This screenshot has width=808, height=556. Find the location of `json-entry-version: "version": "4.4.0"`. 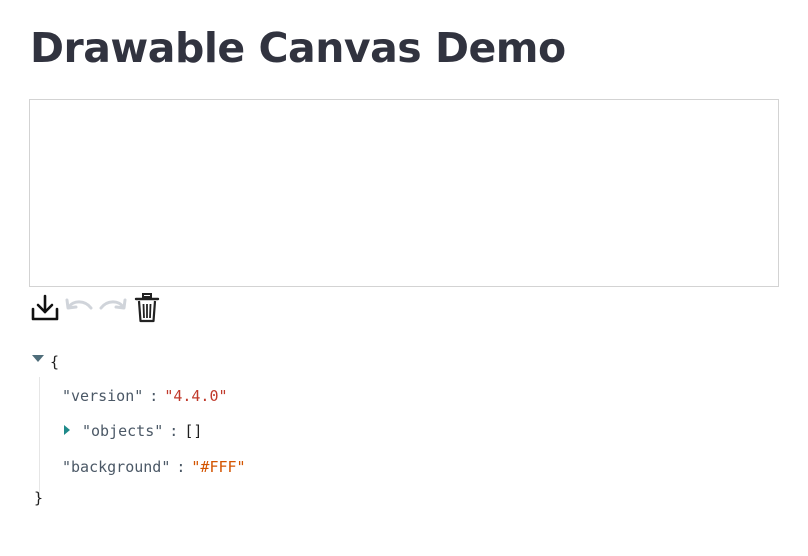

json-entry-version: "version": "4.4.0" is located at coordinates (145, 396).